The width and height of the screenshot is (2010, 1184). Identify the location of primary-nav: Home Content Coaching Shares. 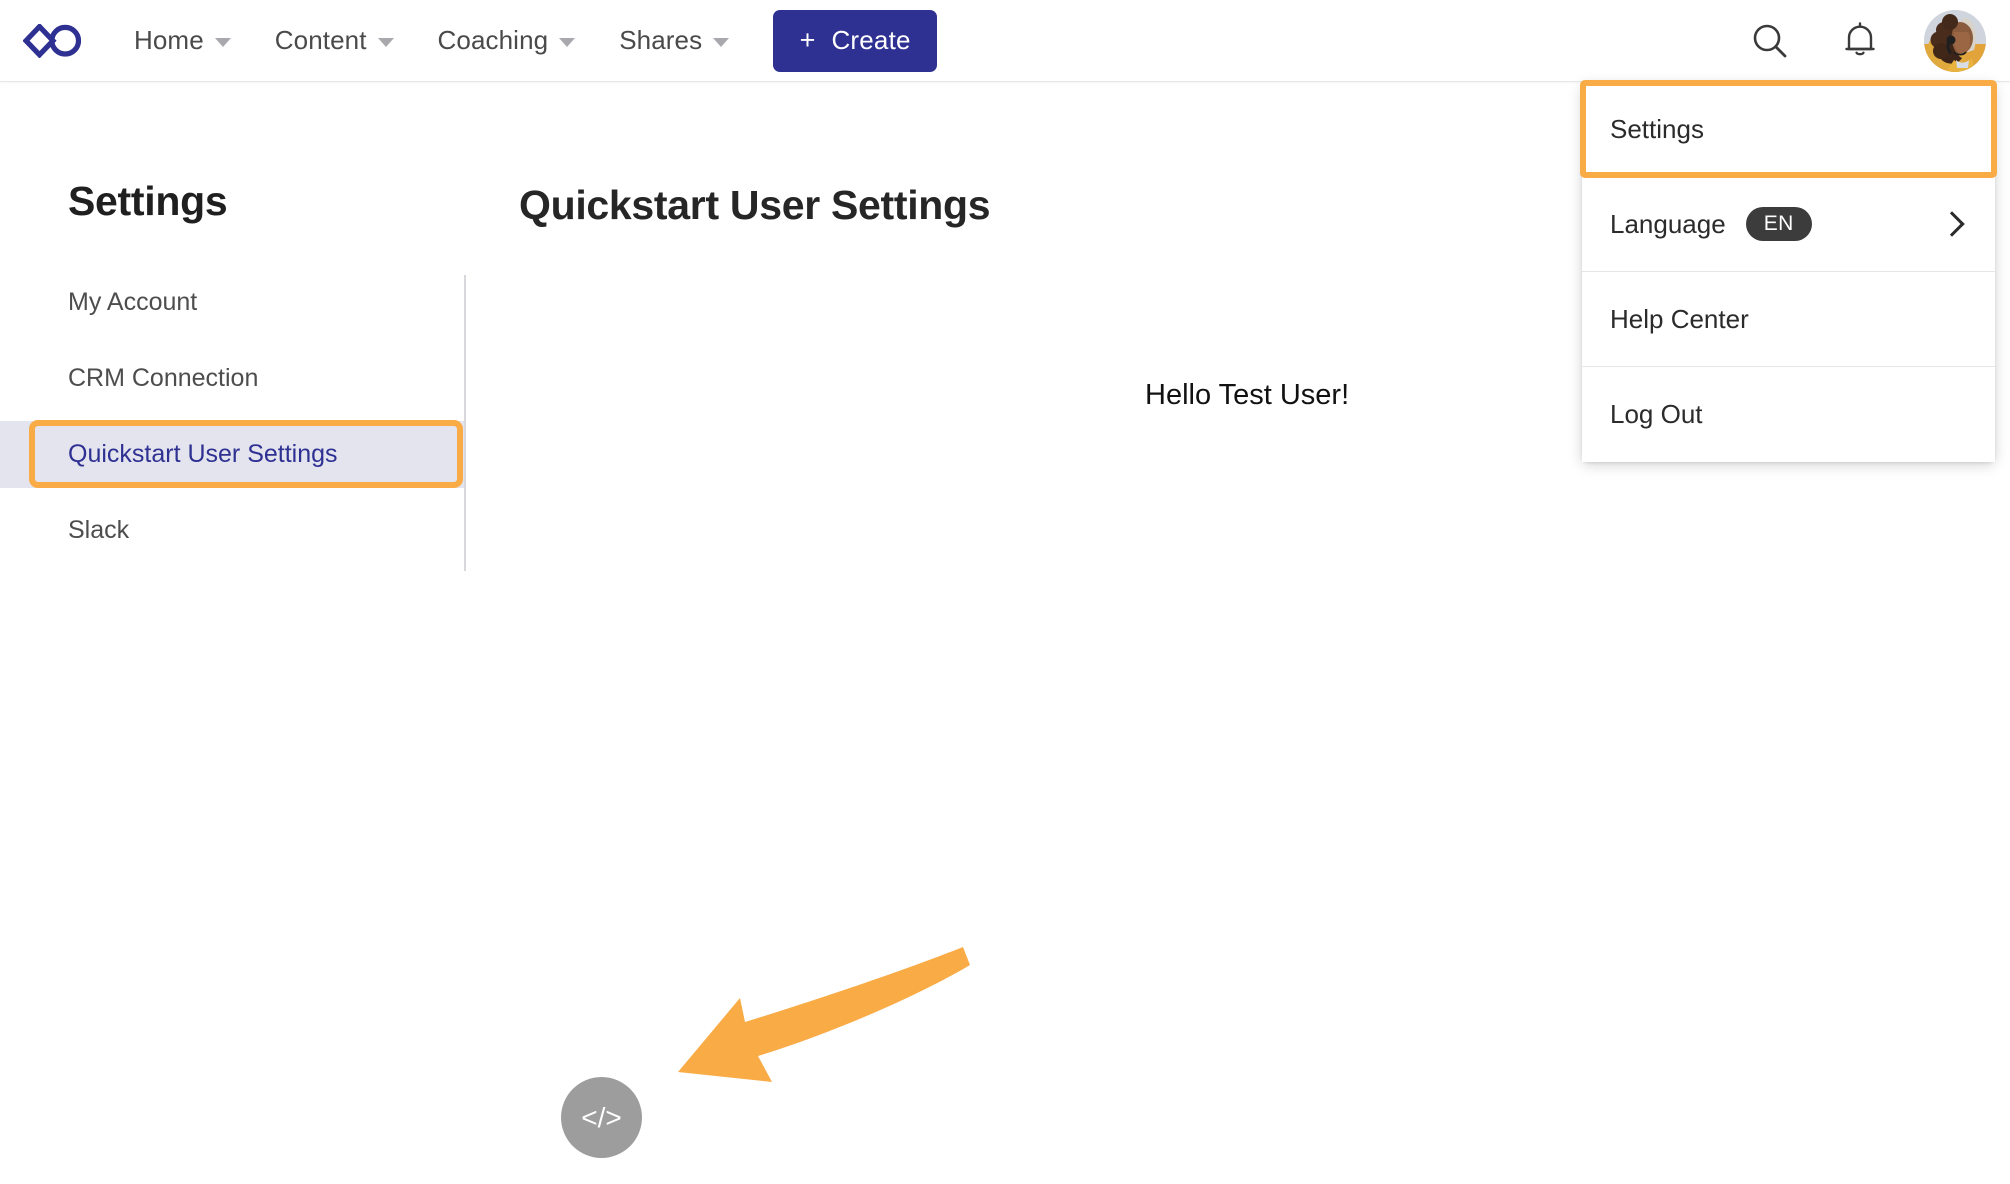
(431, 40).